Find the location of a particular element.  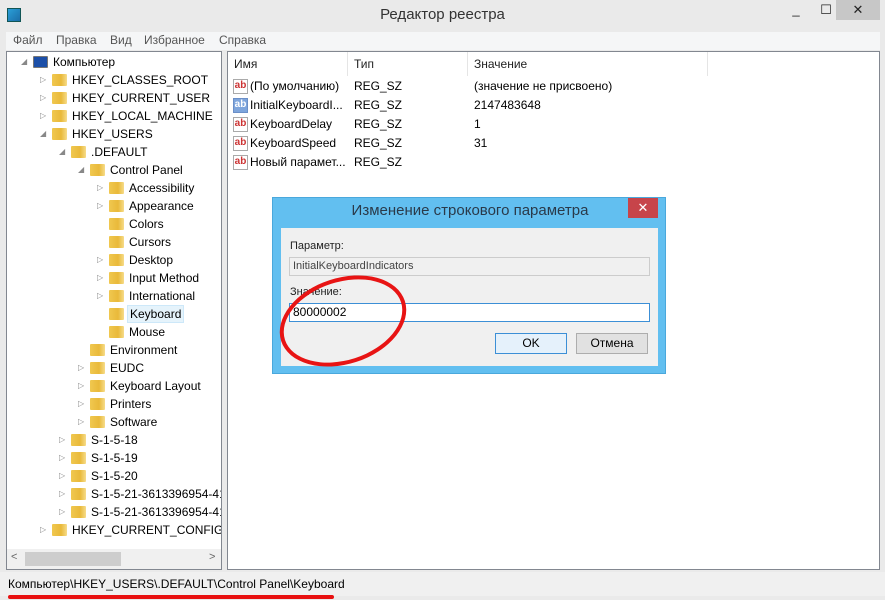

tree-item: ▷ S-1-5-19 is located at coordinates (114, 458).